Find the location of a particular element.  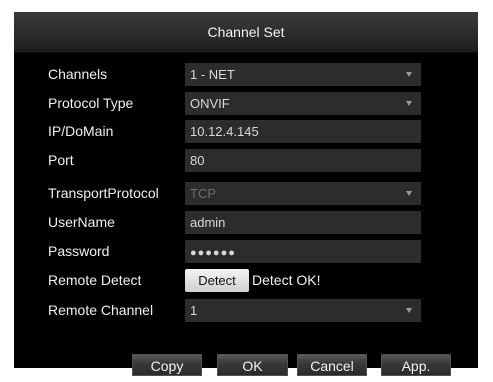

ip-domain-value: 10.12.4.145 is located at coordinates (224, 131).